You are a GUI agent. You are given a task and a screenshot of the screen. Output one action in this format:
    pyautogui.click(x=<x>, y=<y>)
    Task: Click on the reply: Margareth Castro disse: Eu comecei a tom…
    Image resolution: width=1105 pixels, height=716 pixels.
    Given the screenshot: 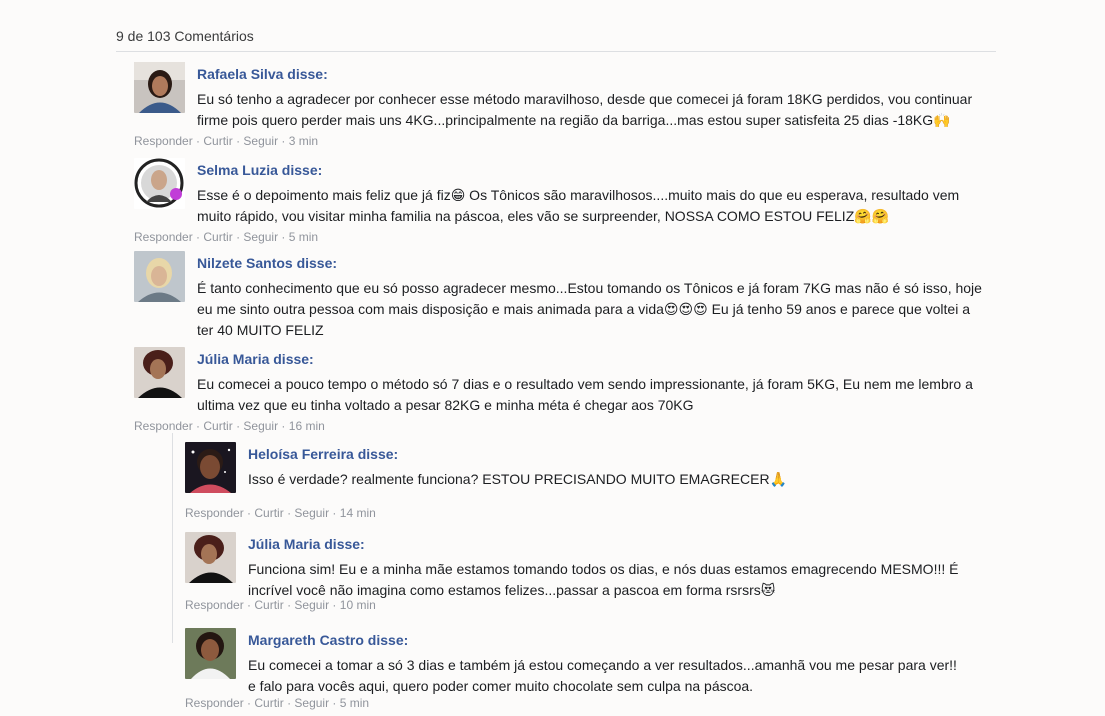 What is the action you would take?
    pyautogui.click(x=580, y=669)
    